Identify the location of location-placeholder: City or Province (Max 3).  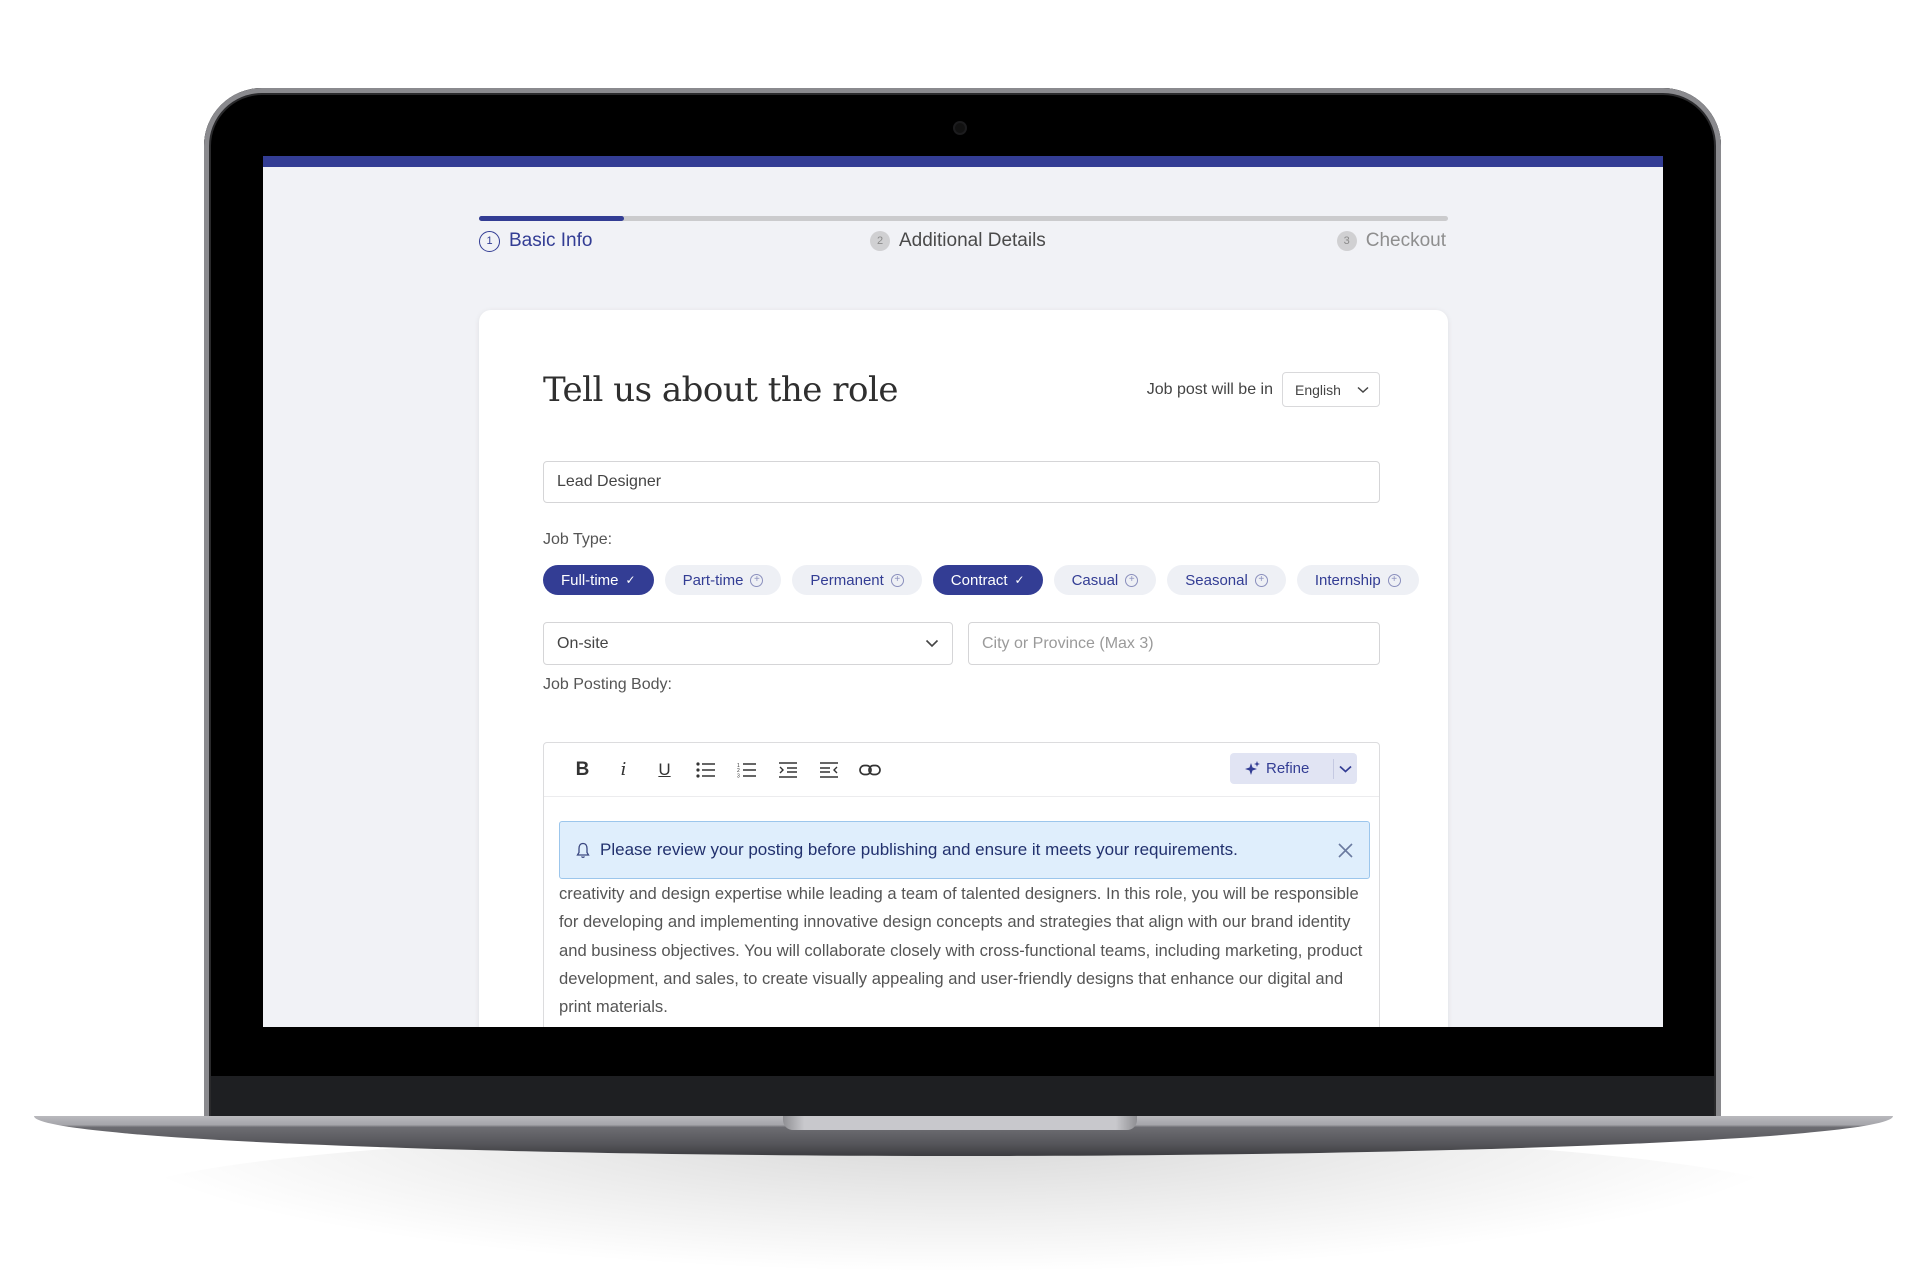
(1068, 643).